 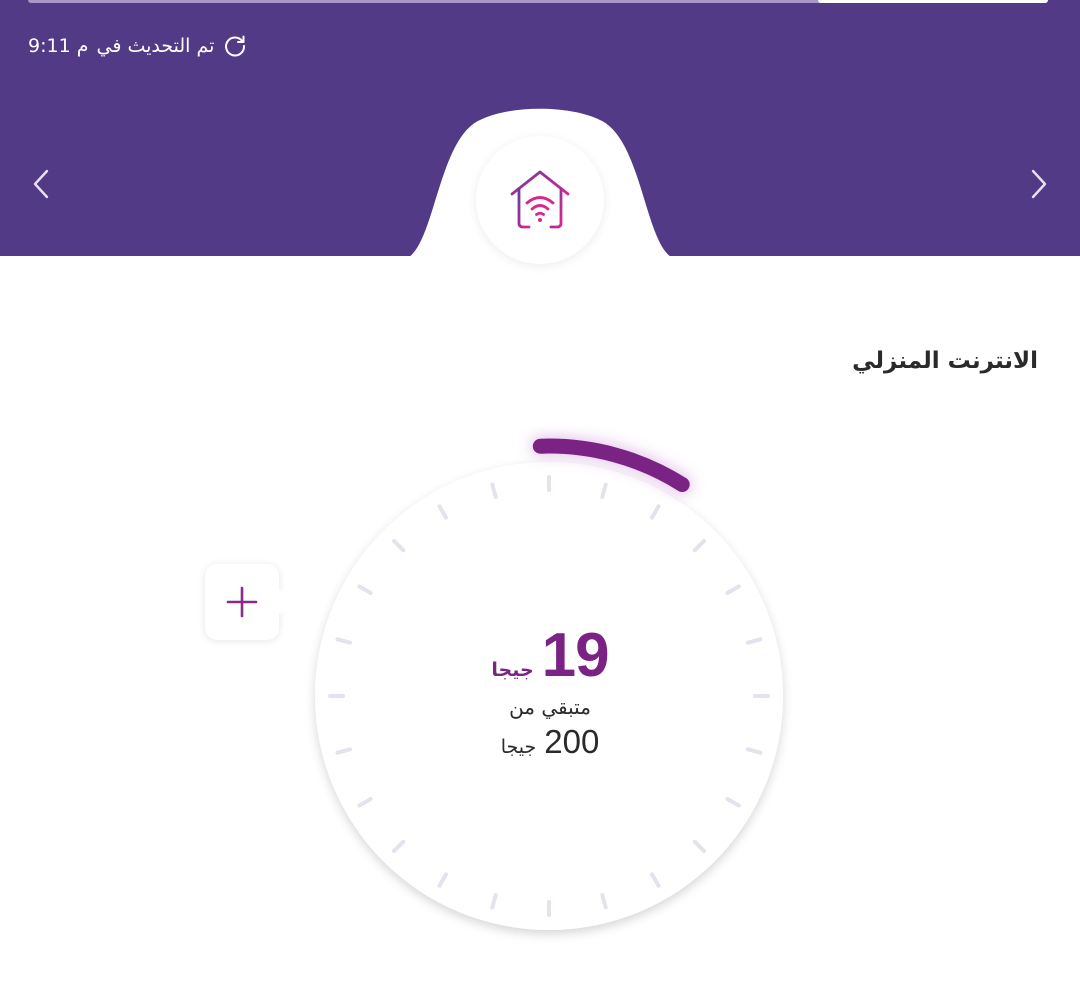 What do you see at coordinates (235, 46) in the screenshot?
I see `refresh-icon` at bounding box center [235, 46].